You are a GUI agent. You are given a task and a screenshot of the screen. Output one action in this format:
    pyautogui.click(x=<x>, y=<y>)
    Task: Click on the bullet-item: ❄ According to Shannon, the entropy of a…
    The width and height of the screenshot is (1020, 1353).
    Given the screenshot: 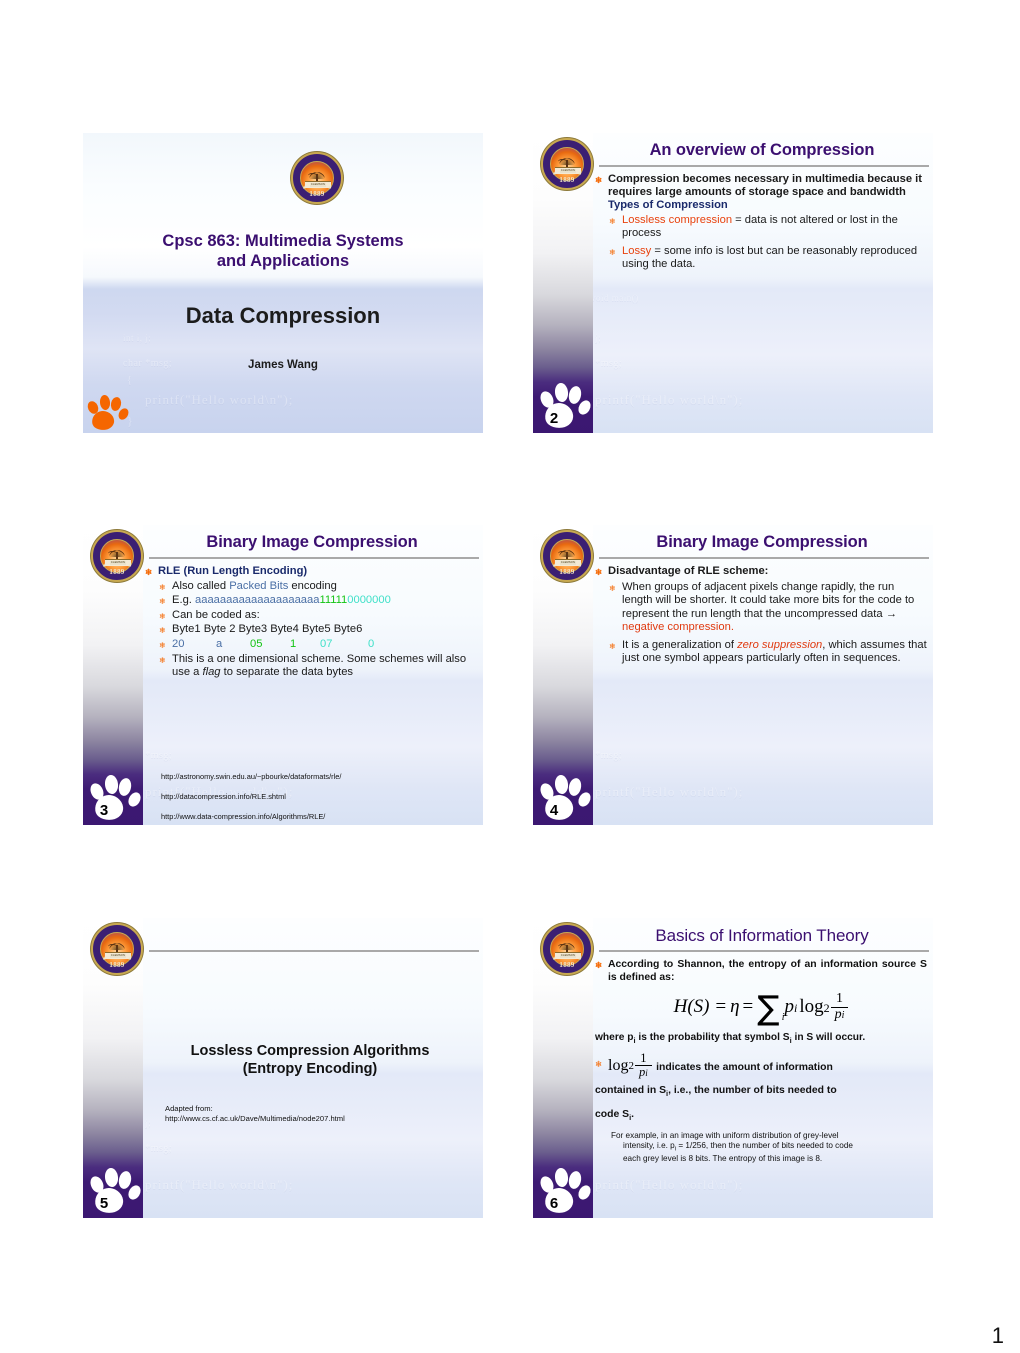 What is the action you would take?
    pyautogui.click(x=761, y=971)
    